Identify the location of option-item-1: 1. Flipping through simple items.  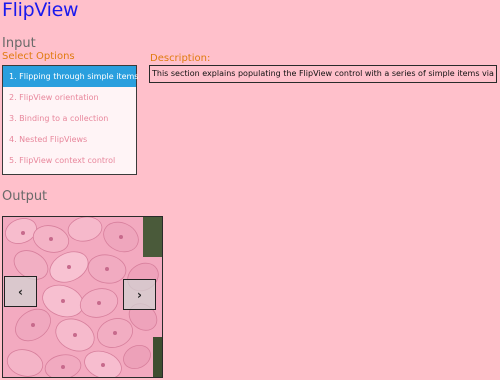
(70, 76).